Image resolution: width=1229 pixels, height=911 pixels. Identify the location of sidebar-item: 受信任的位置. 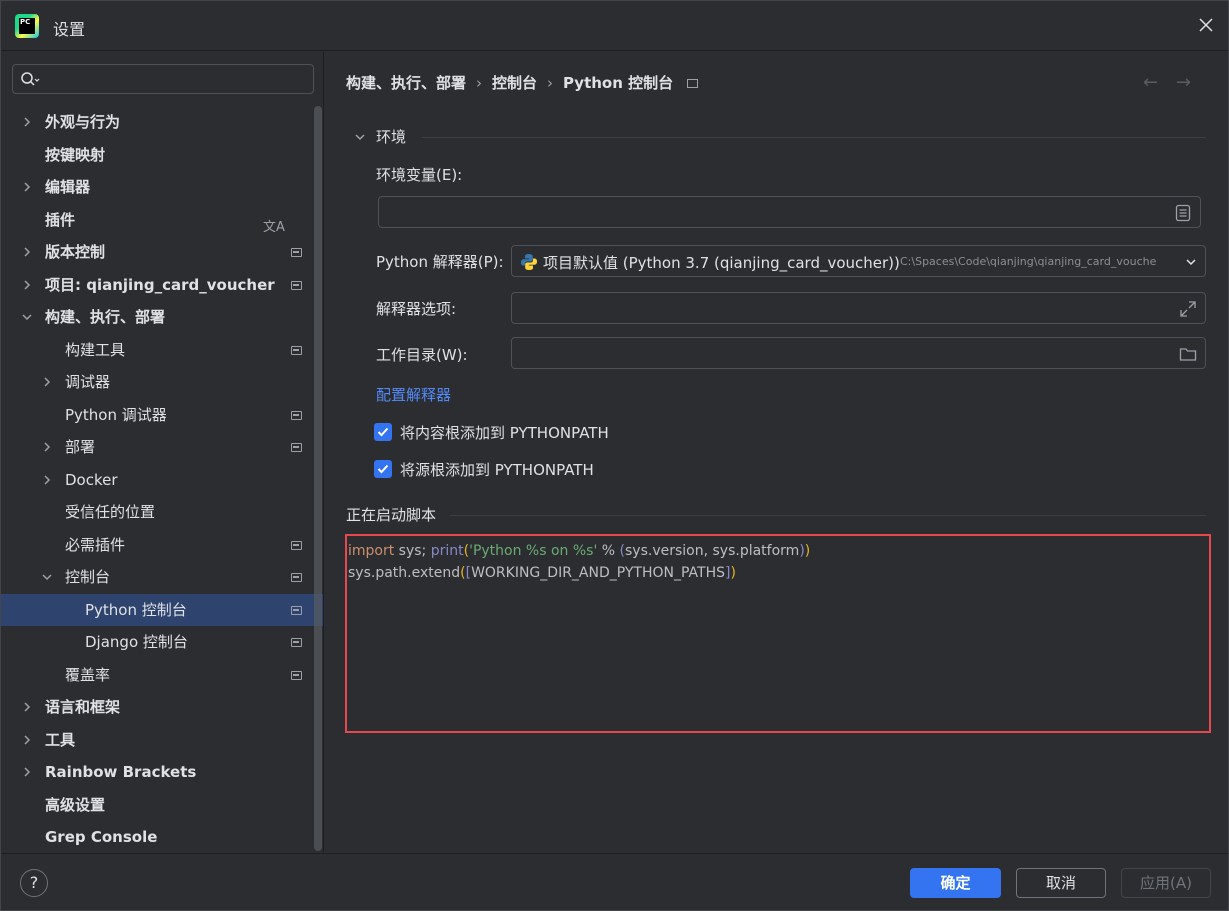
(162, 512).